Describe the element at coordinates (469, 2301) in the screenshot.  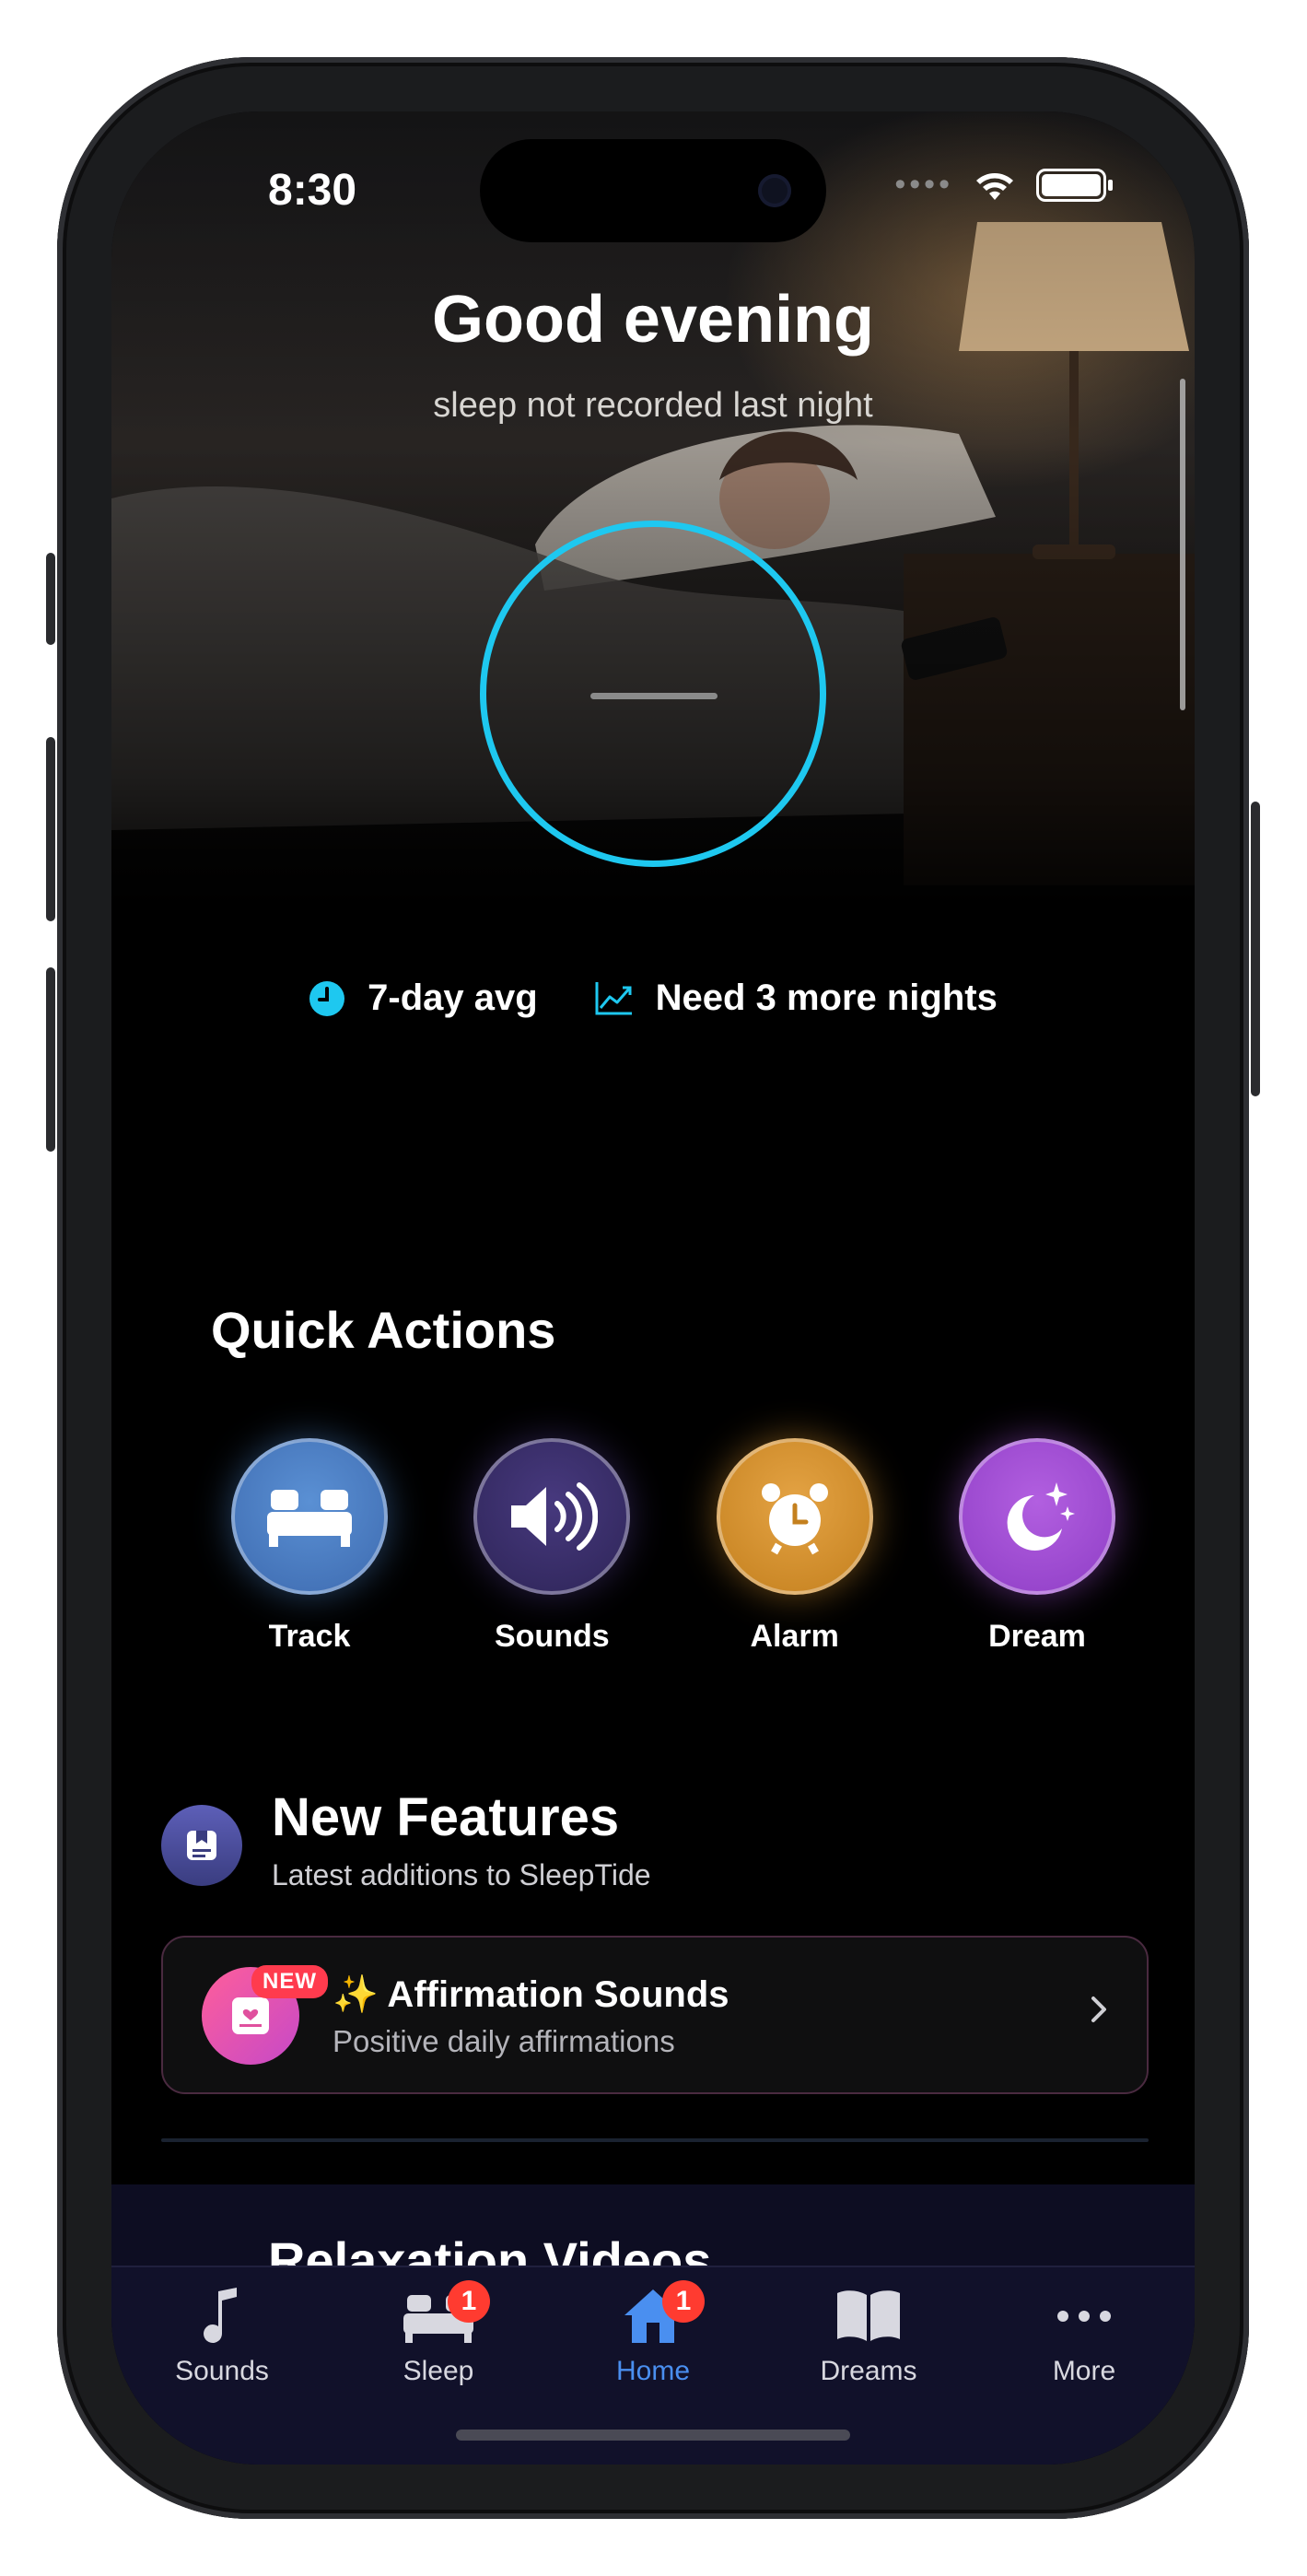
I see `sleep-notification-badge: 1` at that location.